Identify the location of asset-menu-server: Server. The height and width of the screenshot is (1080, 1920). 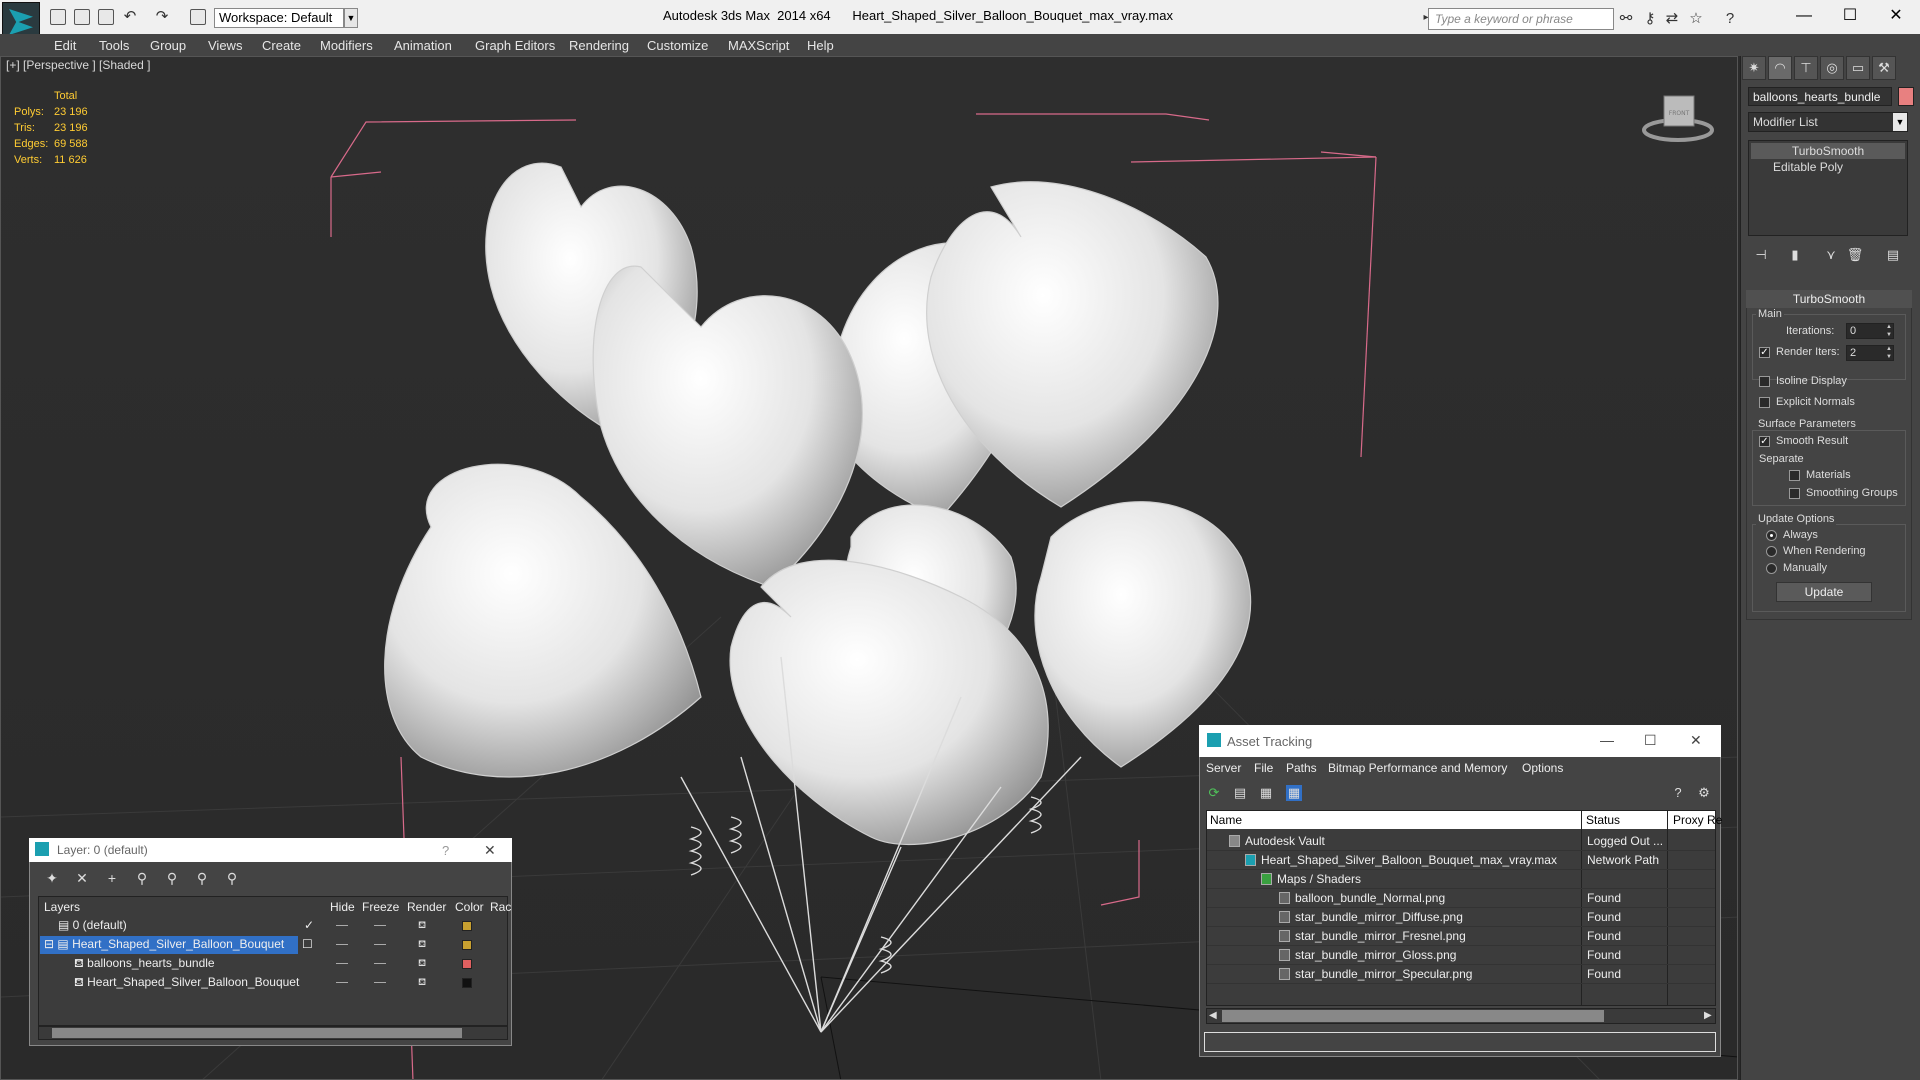
(1223, 768).